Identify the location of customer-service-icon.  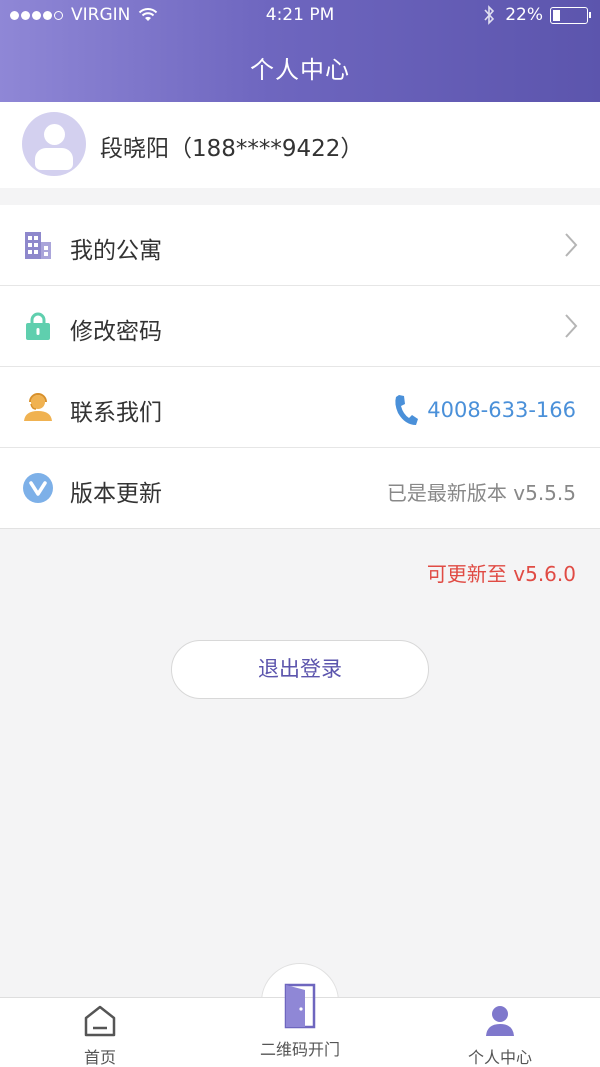
(38, 407).